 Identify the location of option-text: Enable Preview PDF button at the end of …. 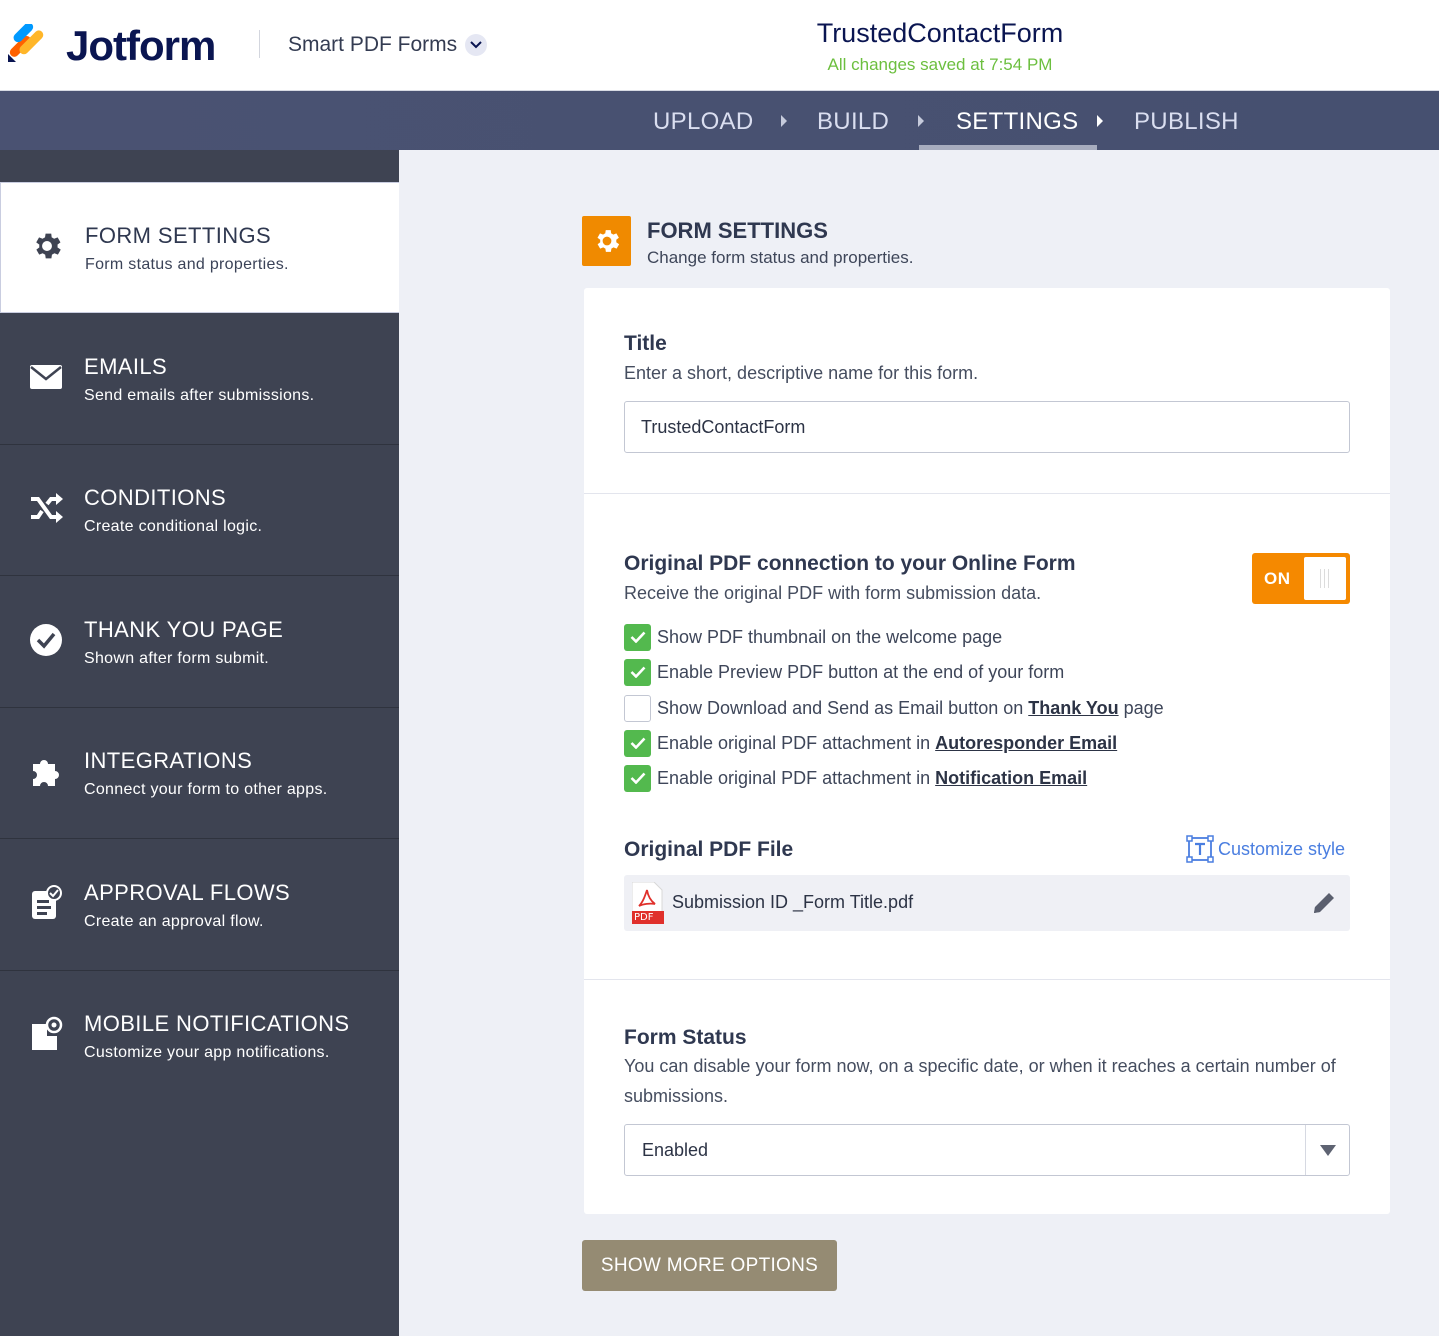
(861, 671).